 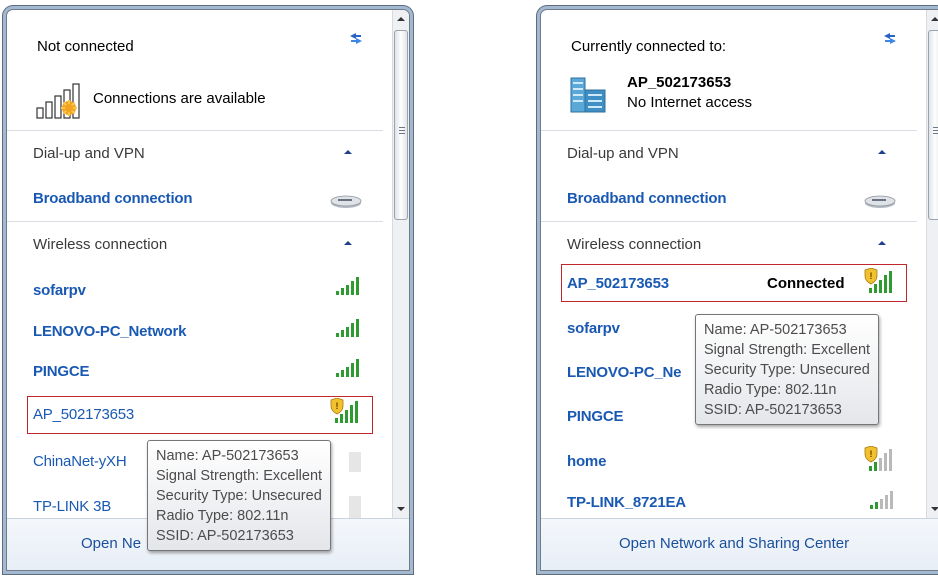 What do you see at coordinates (72, 506) in the screenshot?
I see `network-item-tplink: TP-LINK 3B` at bounding box center [72, 506].